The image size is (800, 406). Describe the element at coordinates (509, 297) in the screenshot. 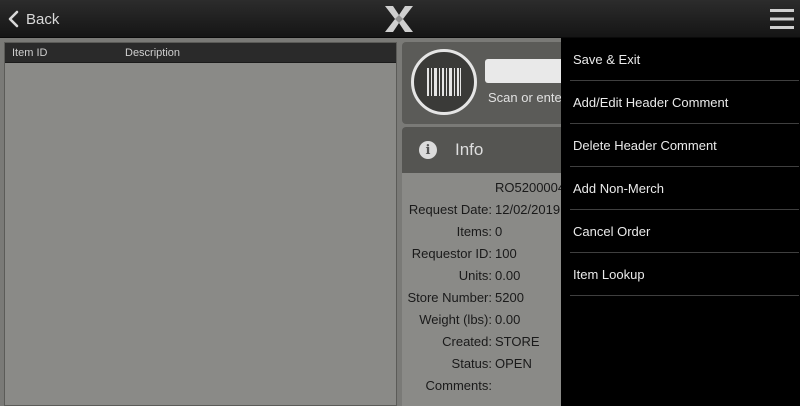

I see `info-value: 5200` at that location.